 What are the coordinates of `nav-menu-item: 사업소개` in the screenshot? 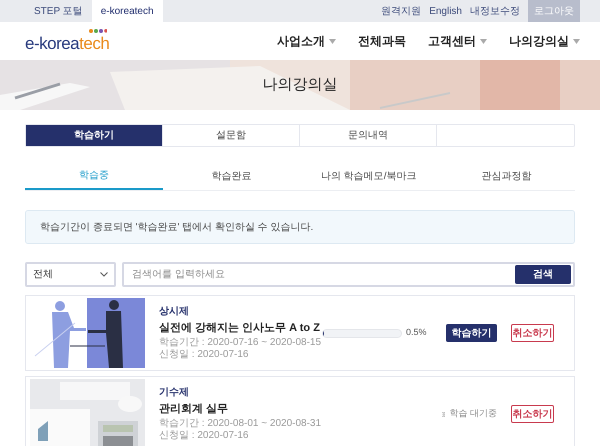 It's located at (306, 41).